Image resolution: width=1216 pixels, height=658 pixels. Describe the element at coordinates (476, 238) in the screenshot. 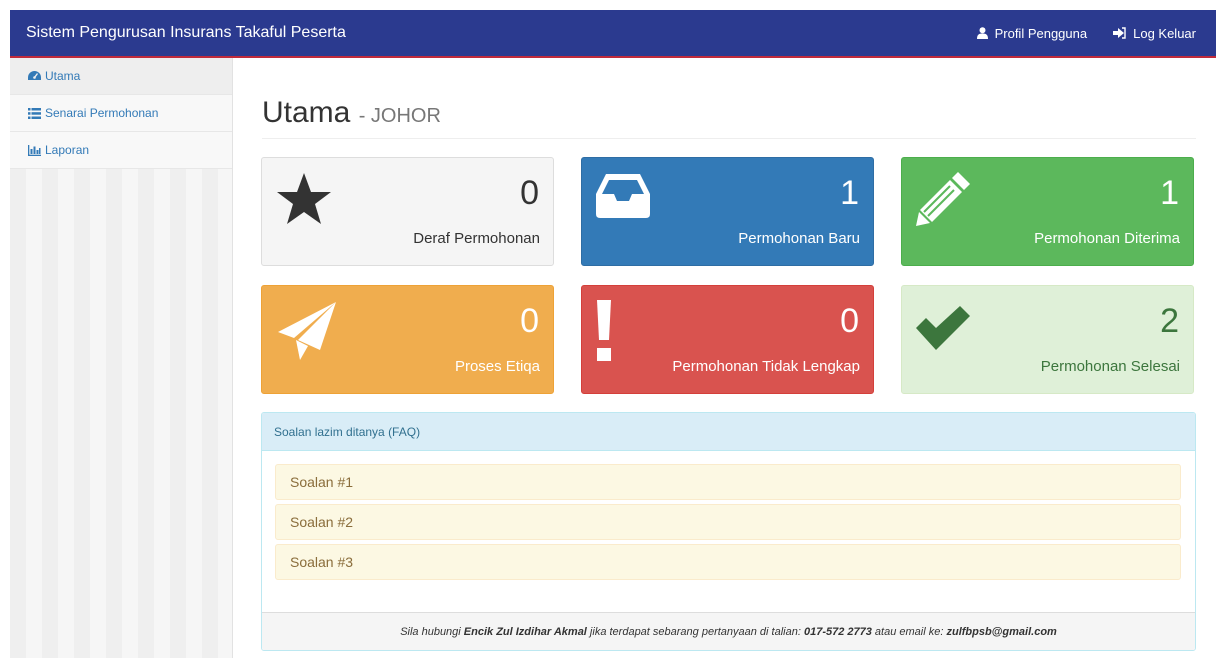

I see `card-label: Deraf Permohonan` at that location.